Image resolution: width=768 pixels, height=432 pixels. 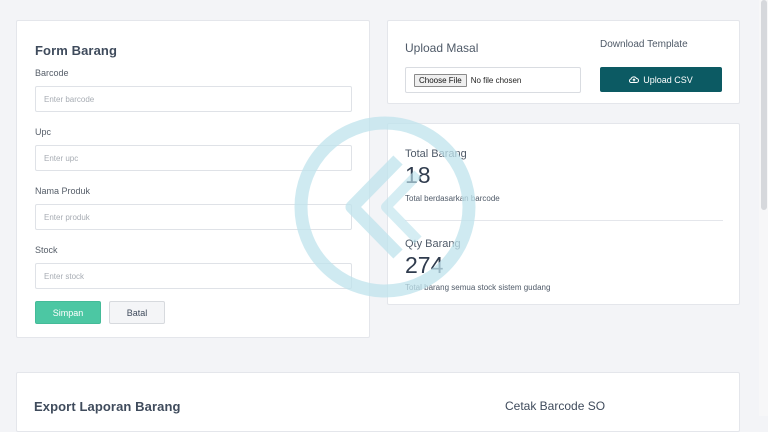 What do you see at coordinates (52, 73) in the screenshot?
I see `barcode-label: Barcode` at bounding box center [52, 73].